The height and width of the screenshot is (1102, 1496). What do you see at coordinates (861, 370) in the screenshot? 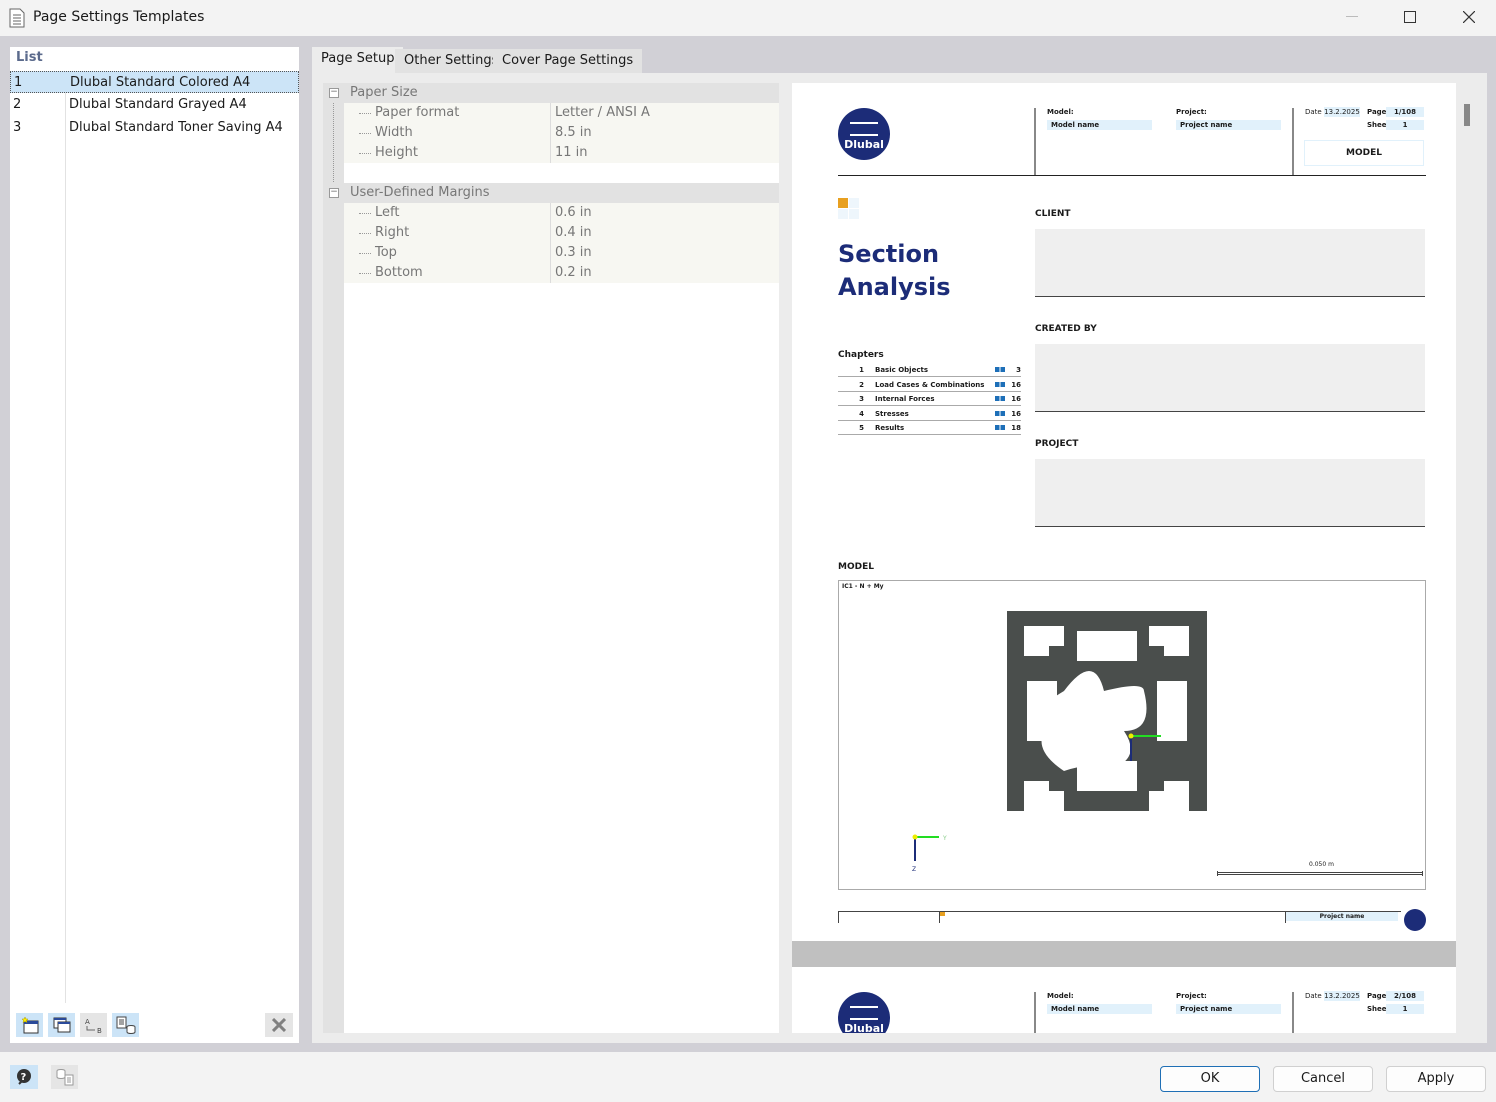
I see `chapter-number: 1` at bounding box center [861, 370].